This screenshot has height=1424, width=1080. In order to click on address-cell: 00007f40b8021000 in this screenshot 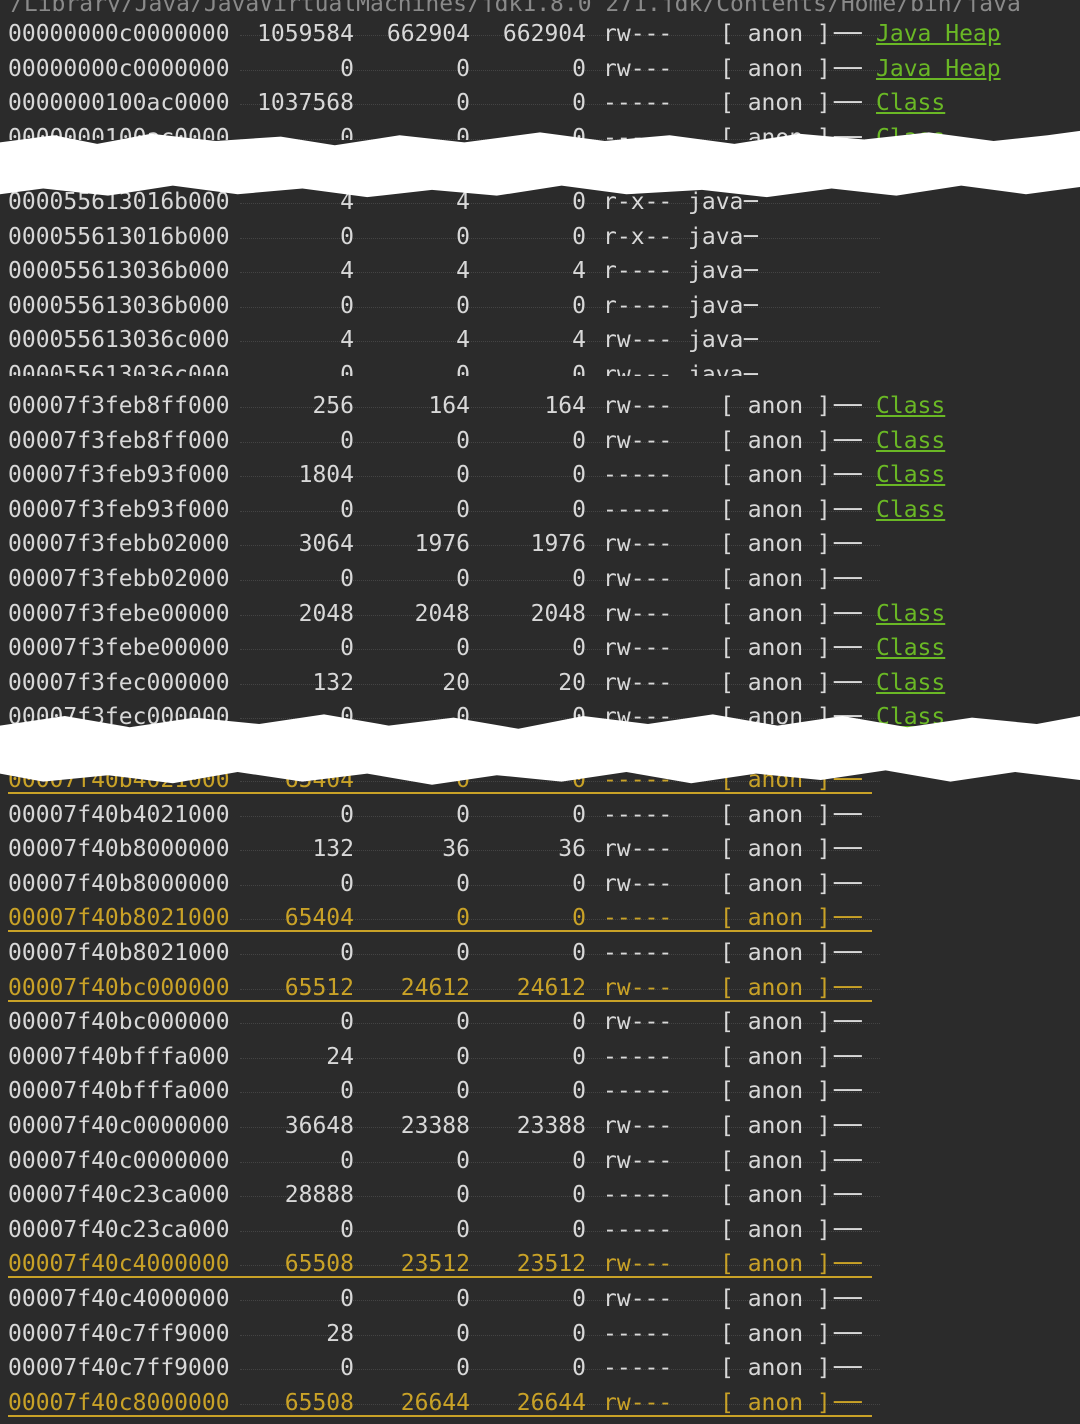, I will do `click(119, 952)`.